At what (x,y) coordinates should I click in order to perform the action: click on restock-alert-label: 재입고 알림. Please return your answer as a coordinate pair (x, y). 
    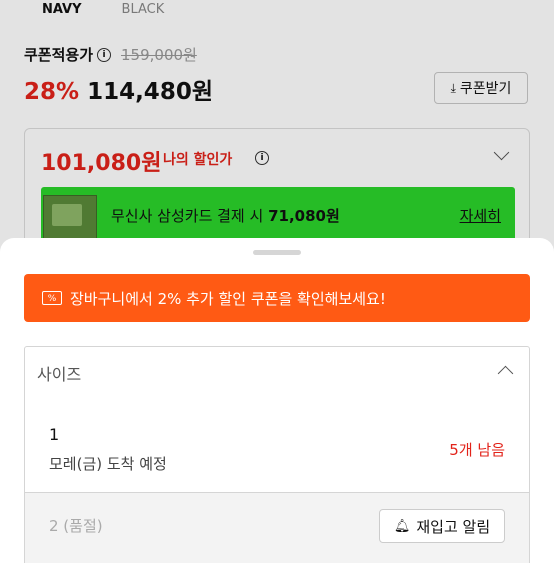
    Looking at the image, I should click on (453, 526).